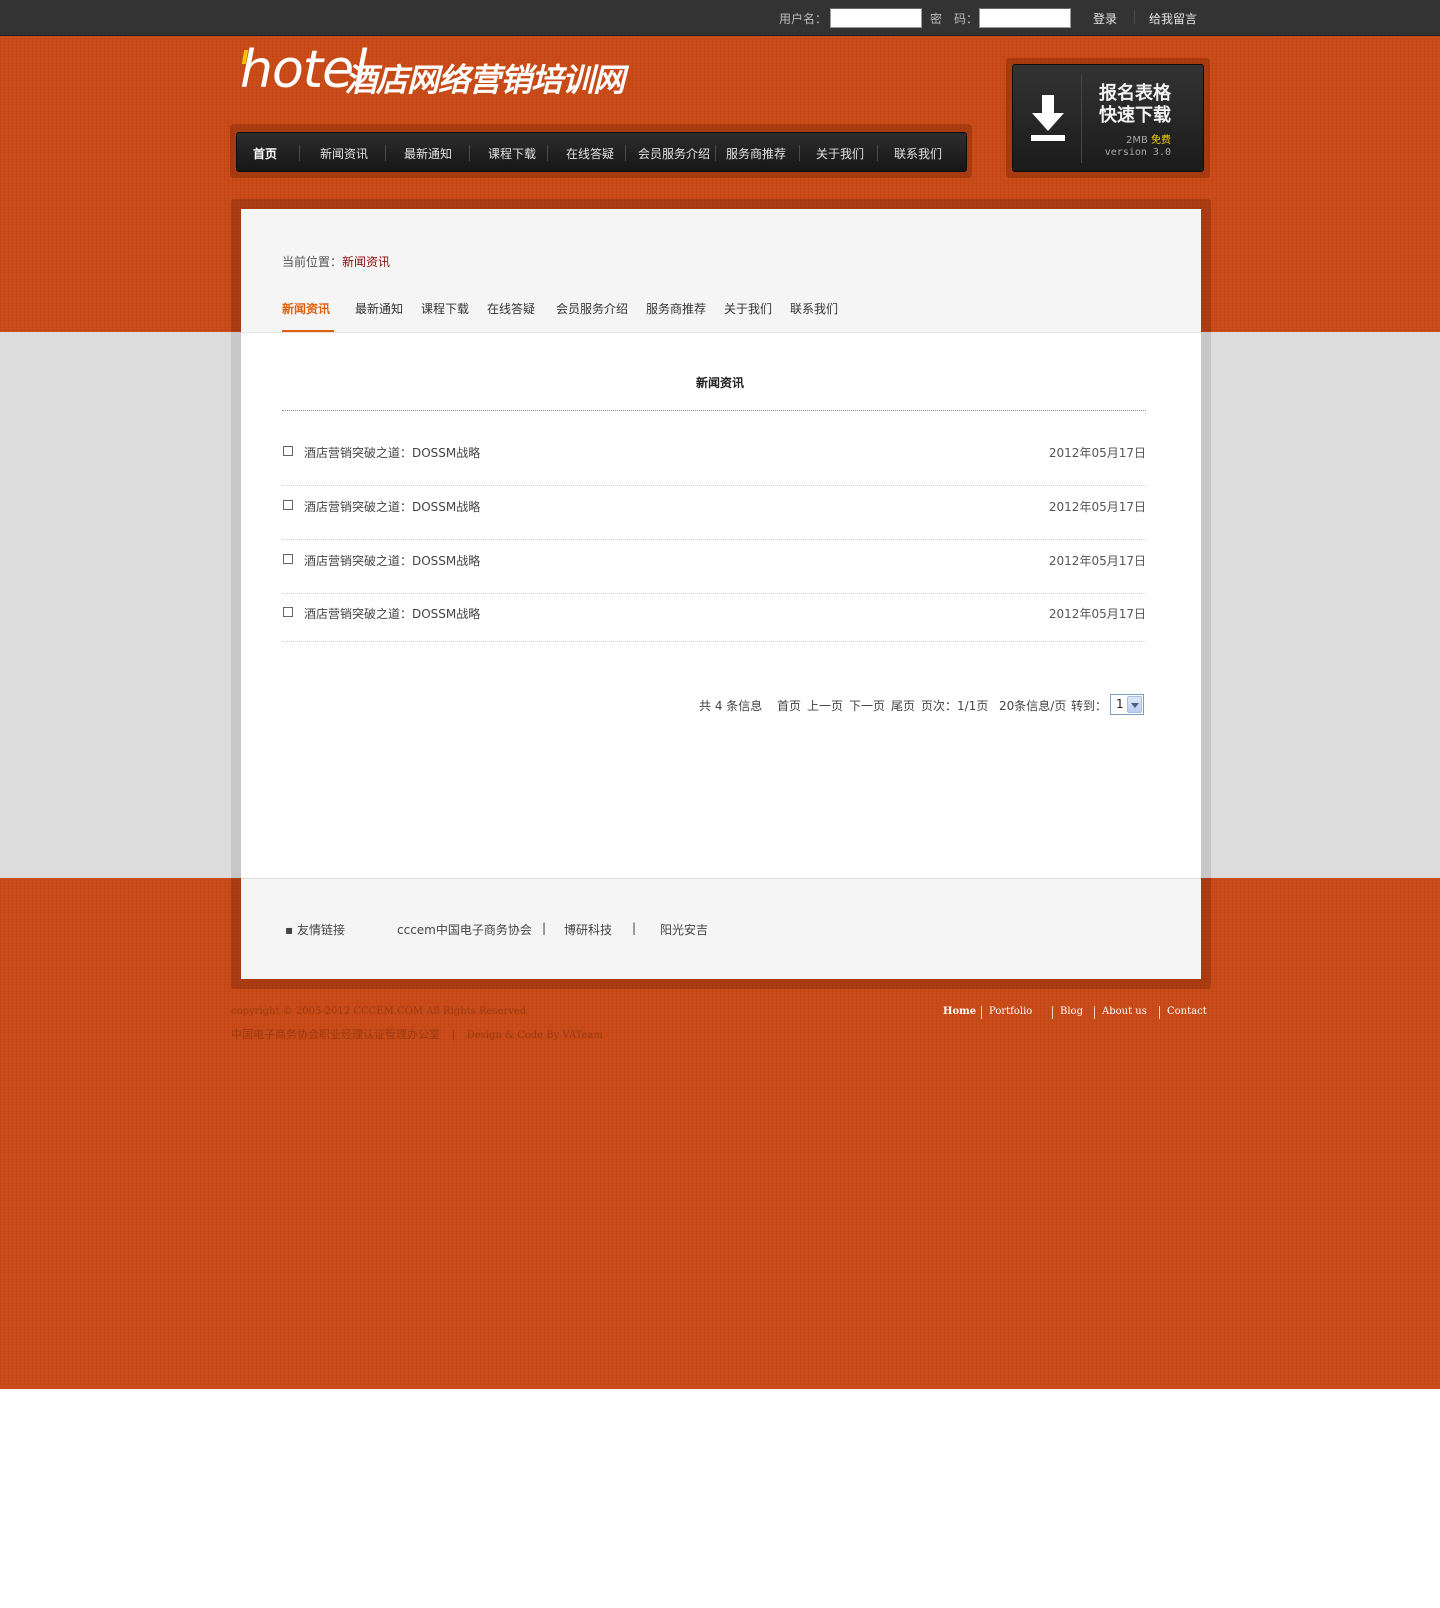 The image size is (1440, 1608). Describe the element at coordinates (814, 308) in the screenshot. I see `subnav-item-contact: 联系我们` at that location.